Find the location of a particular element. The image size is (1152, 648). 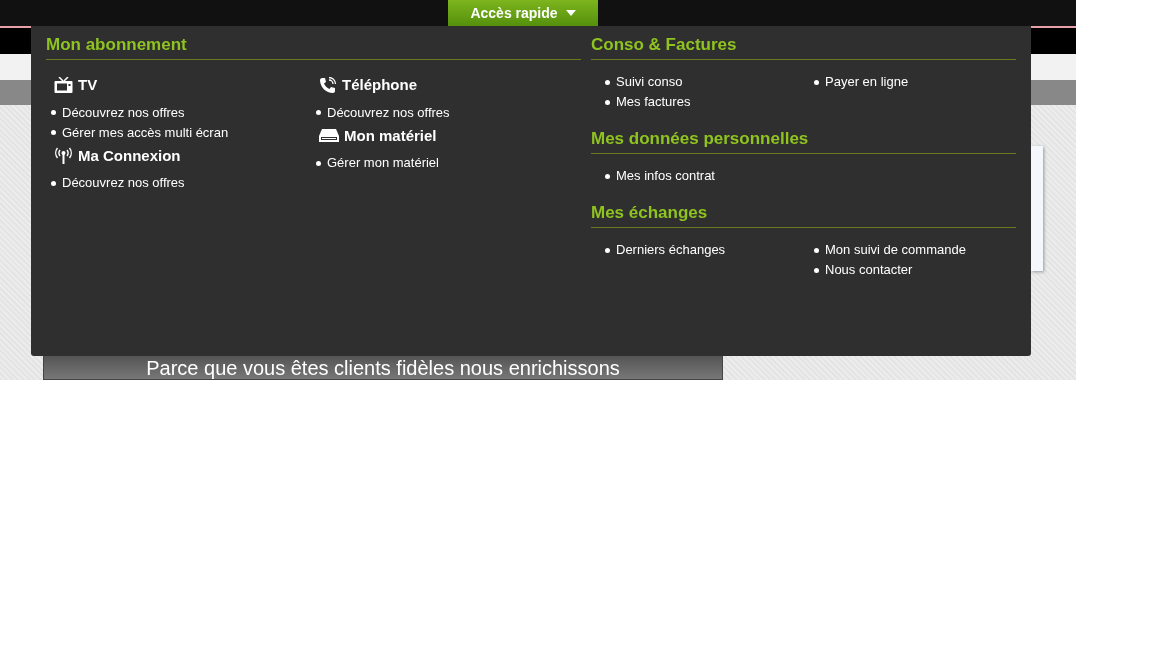

group-title: Ma Connexion is located at coordinates (129, 155).